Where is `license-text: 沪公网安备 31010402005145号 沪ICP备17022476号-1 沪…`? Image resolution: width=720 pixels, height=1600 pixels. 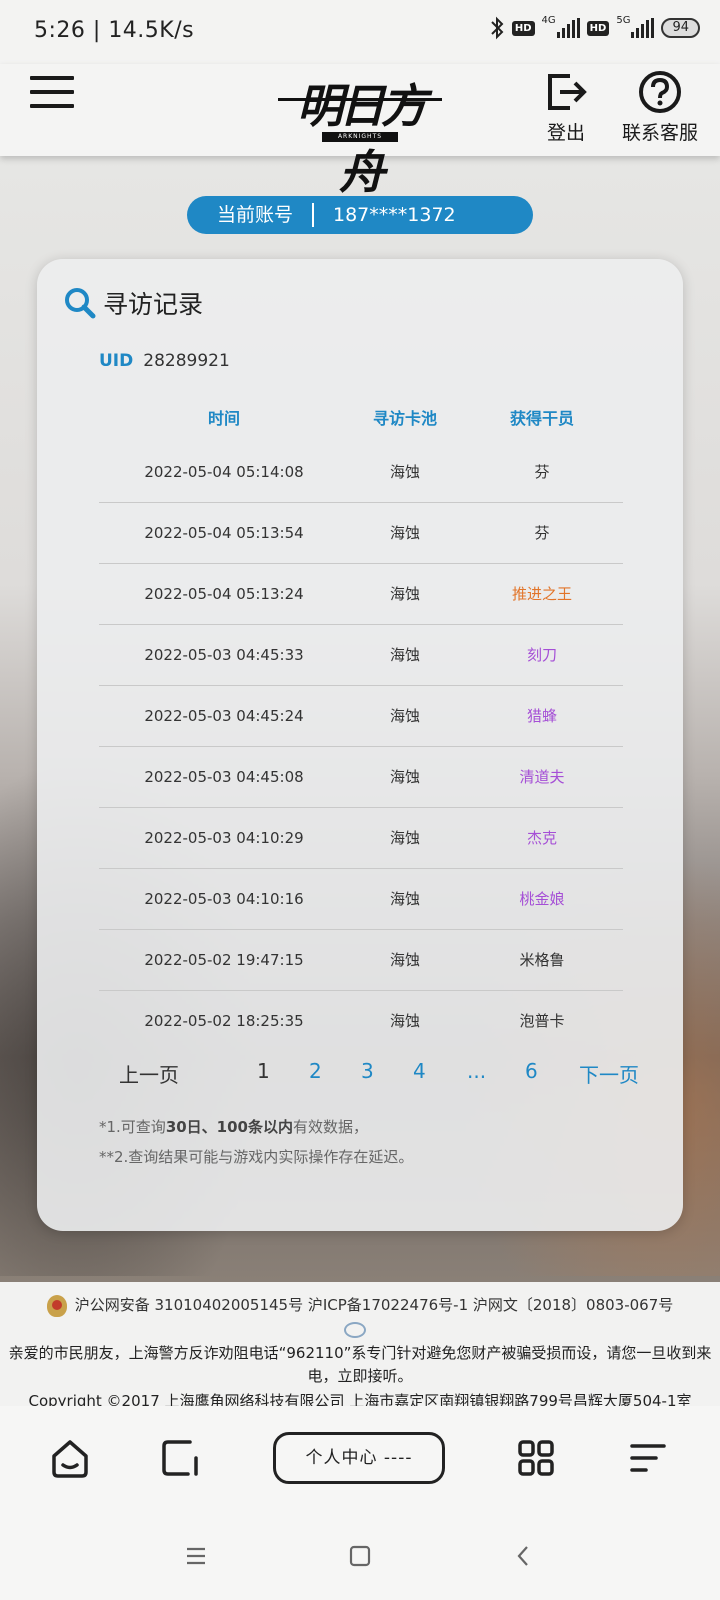 license-text: 沪公网安备 31010402005145号 沪ICP备17022476号-1 沪… is located at coordinates (374, 1305).